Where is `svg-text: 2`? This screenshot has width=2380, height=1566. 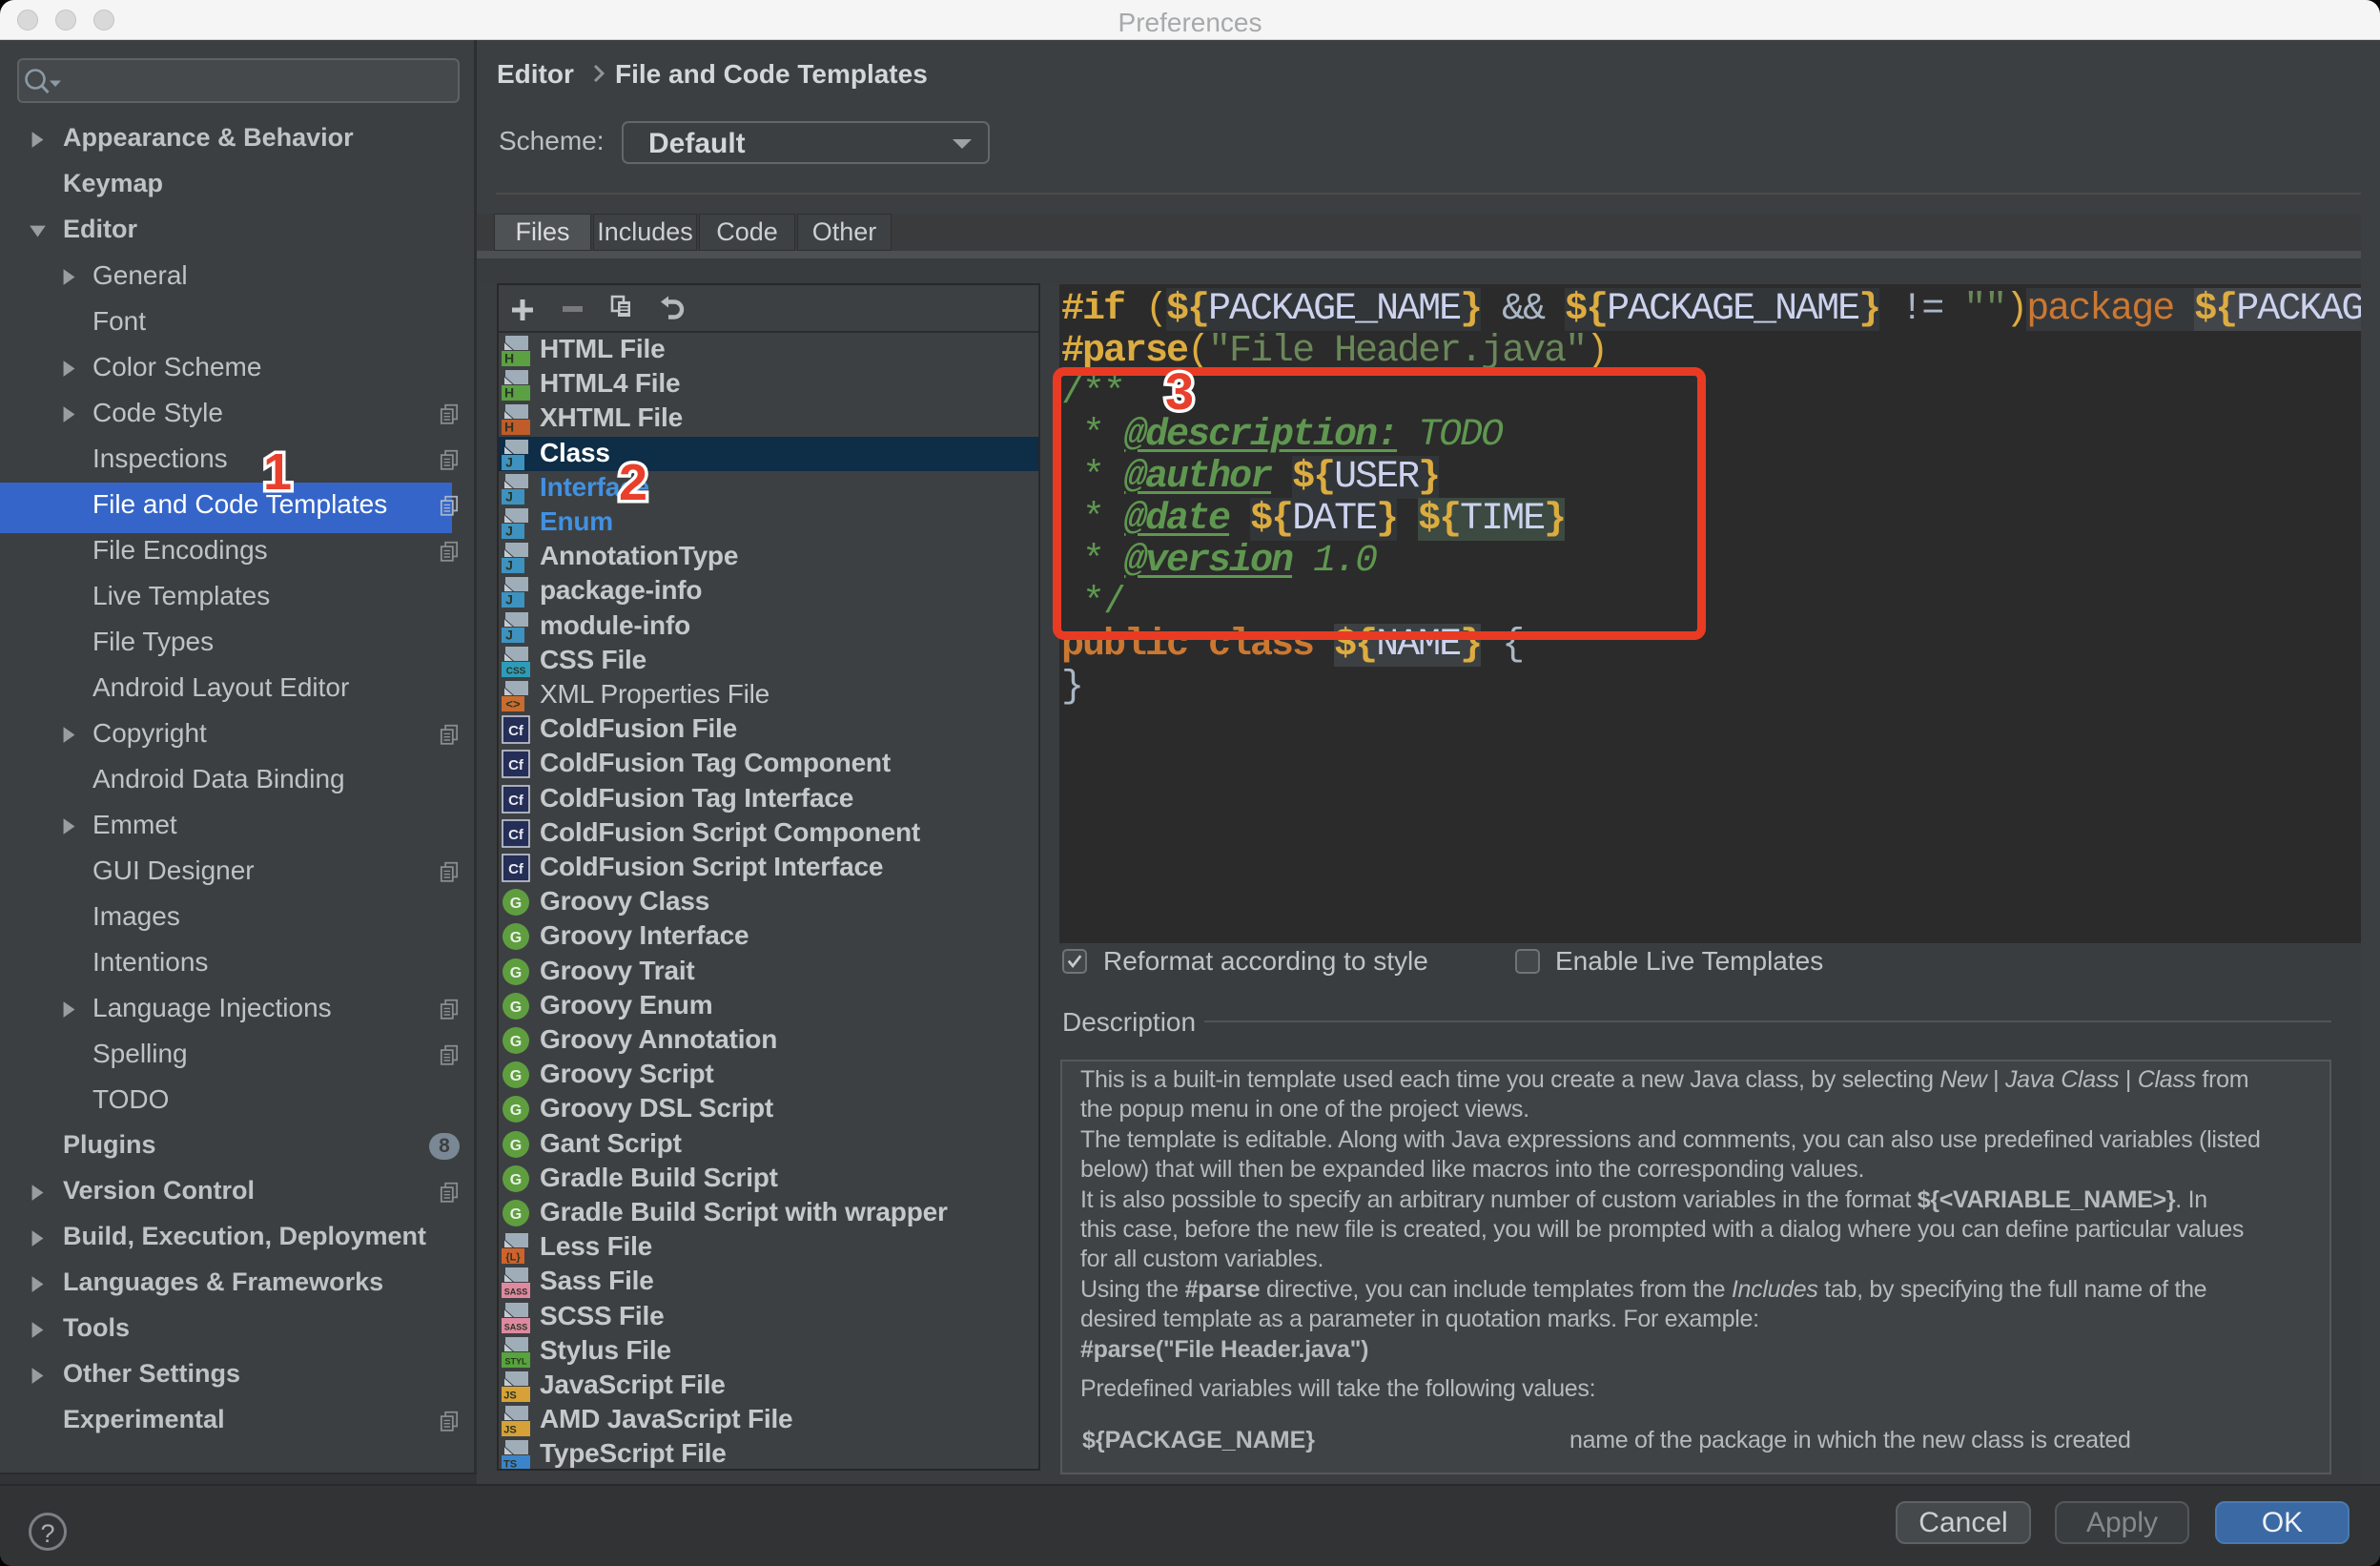 svg-text: 2 is located at coordinates (633, 482).